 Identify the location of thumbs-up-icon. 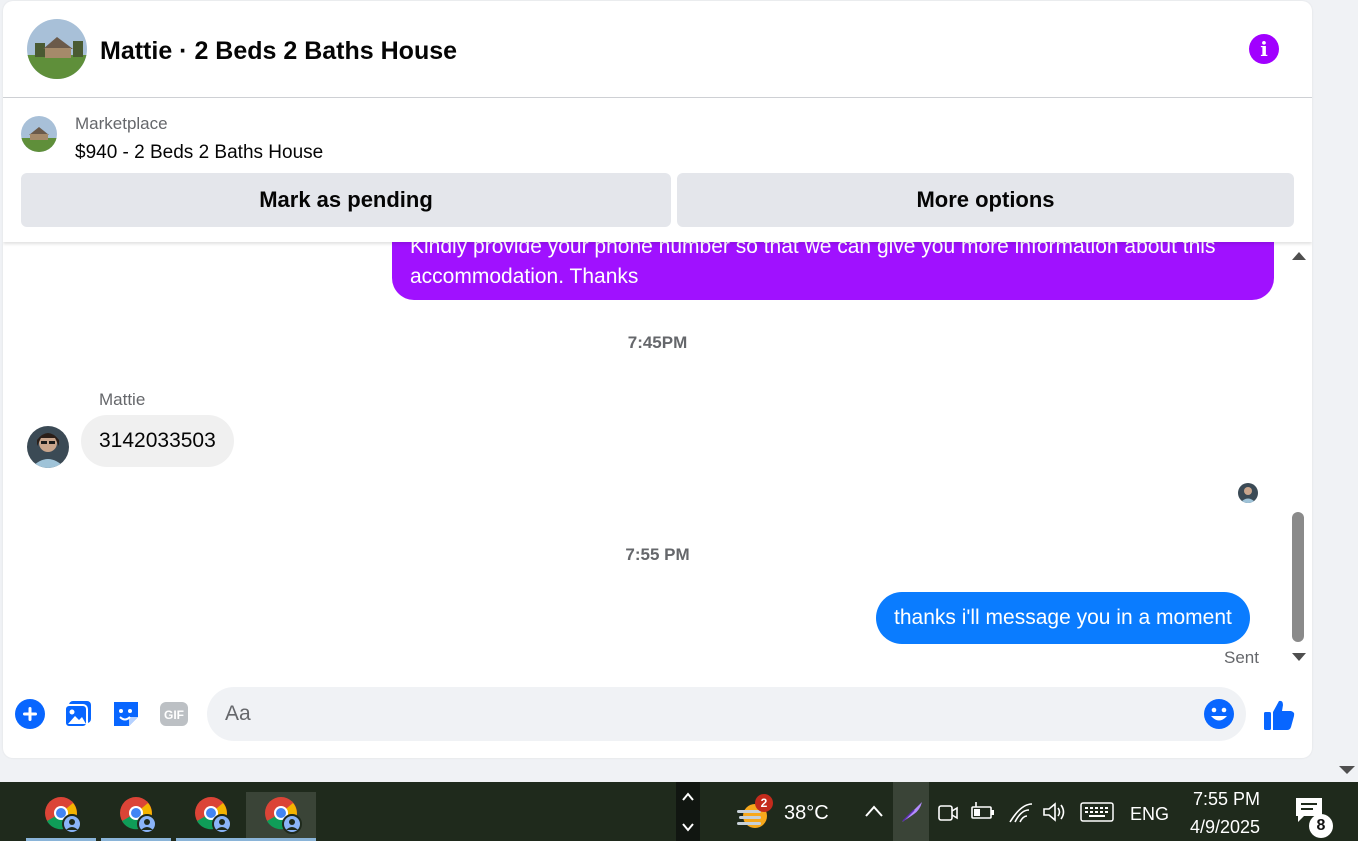
(1279, 715).